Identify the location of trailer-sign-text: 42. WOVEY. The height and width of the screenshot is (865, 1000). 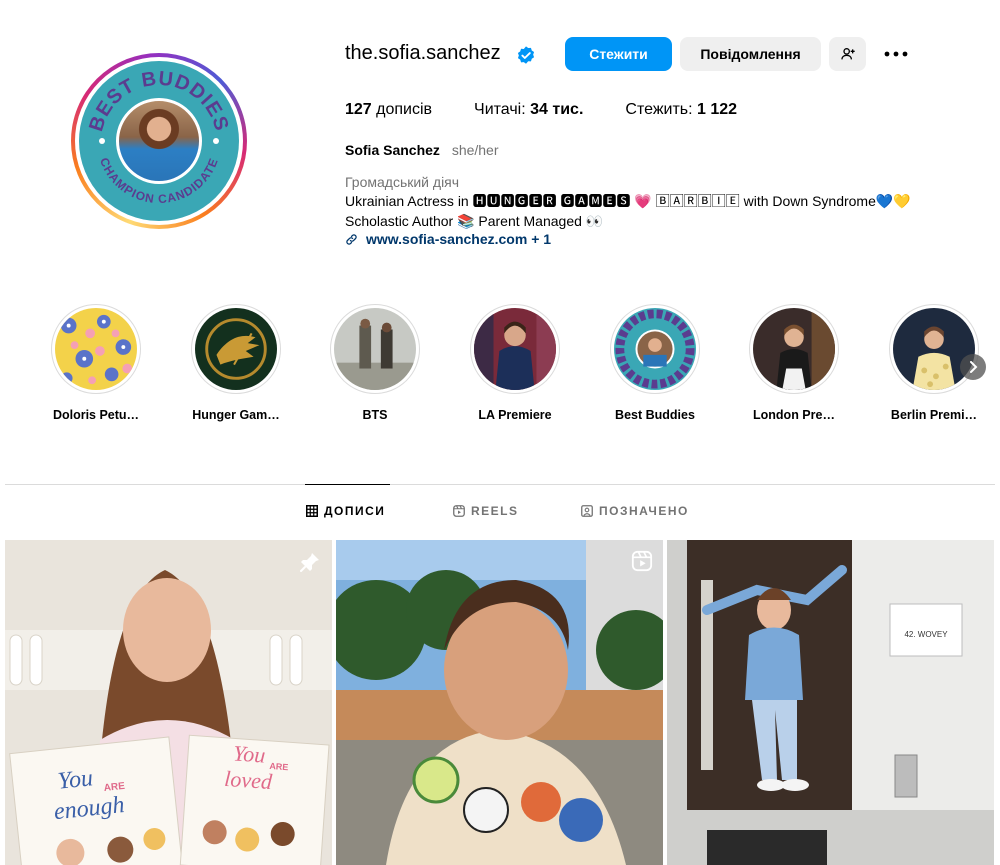
(926, 634).